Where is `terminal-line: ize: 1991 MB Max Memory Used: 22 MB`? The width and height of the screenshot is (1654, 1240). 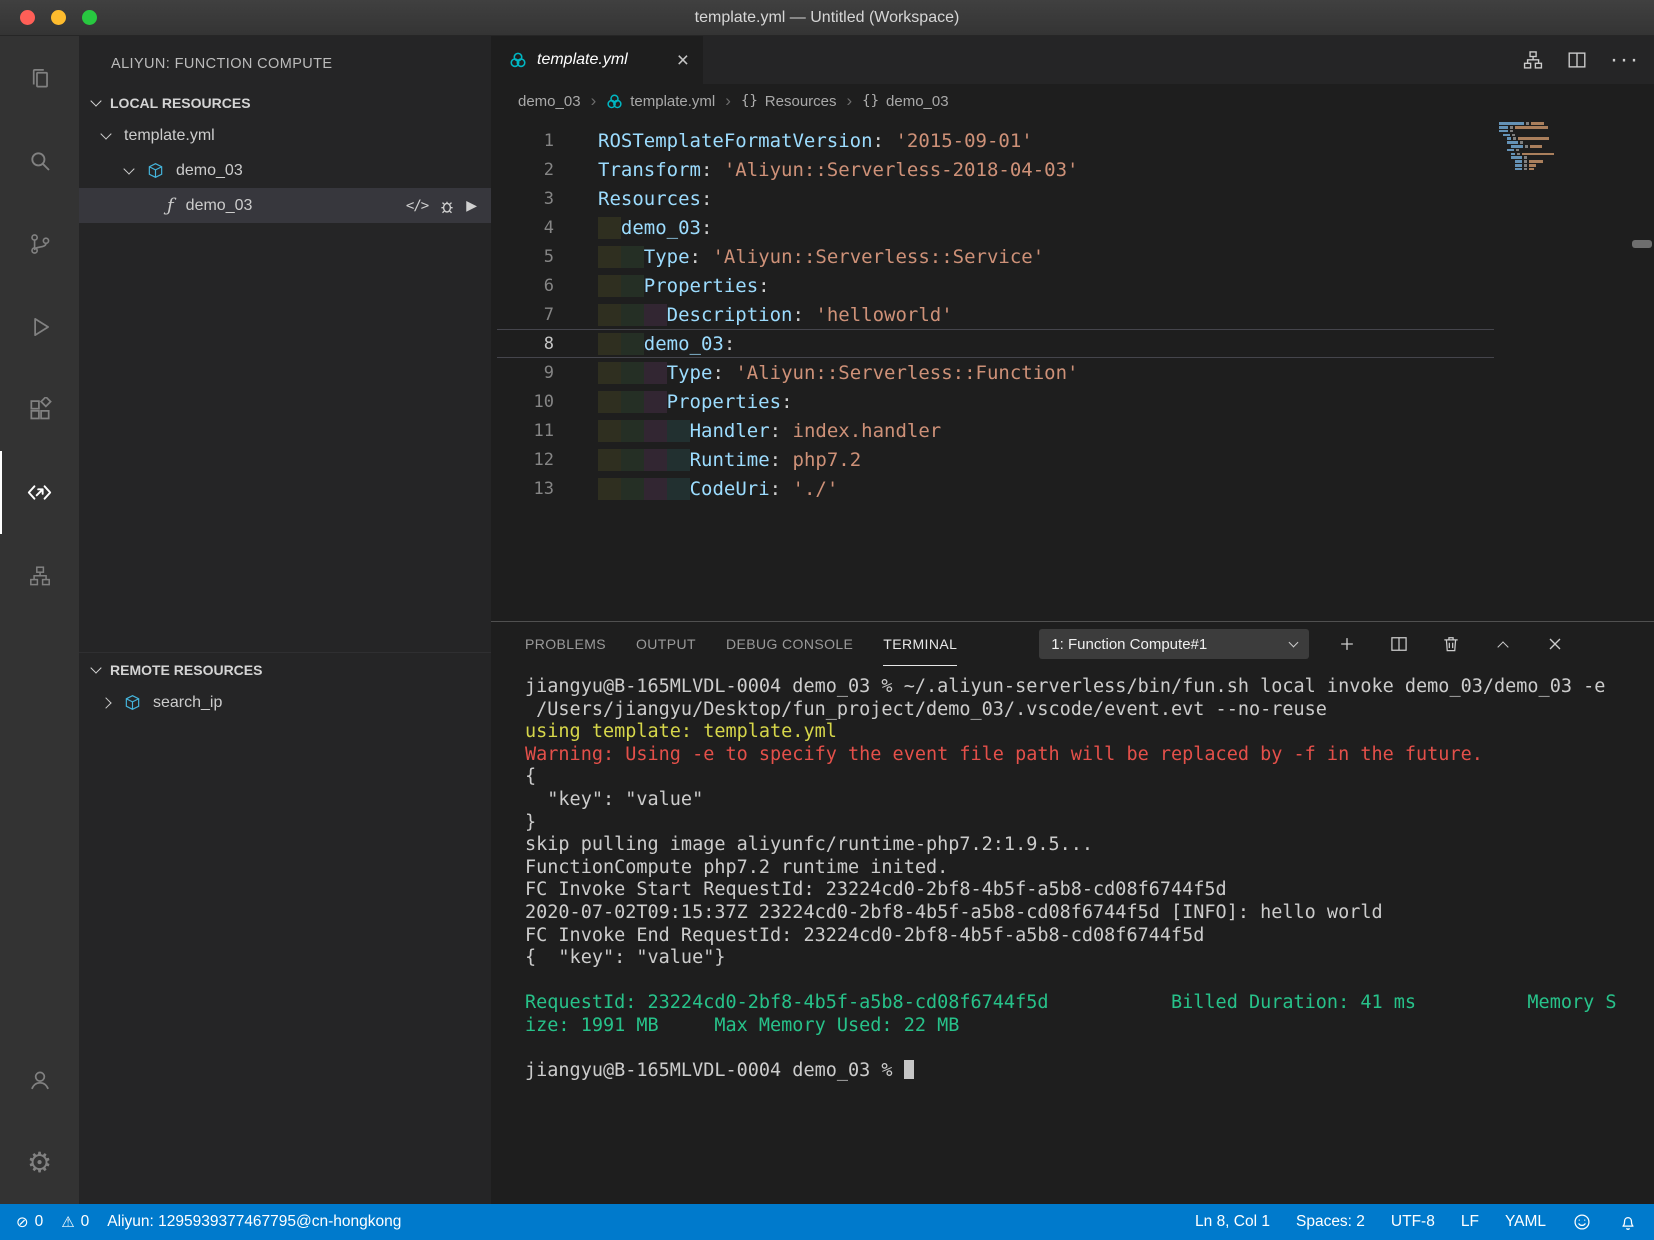
terminal-line: ize: 1991 MB Max Memory Used: 22 MB is located at coordinates (742, 1025).